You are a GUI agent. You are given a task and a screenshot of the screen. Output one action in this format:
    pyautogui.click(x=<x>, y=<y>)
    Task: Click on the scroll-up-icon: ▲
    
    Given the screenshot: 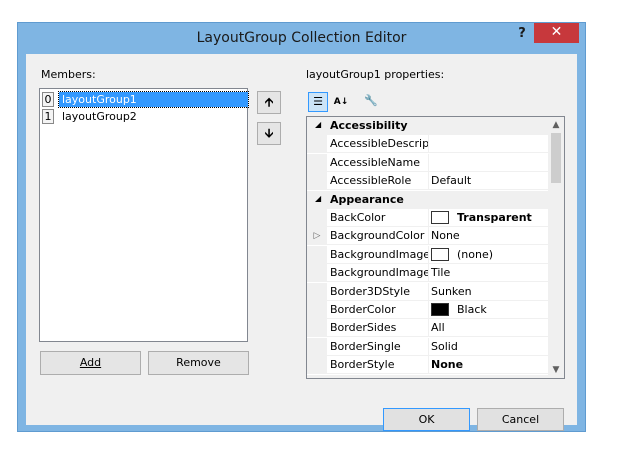 What is the action you would take?
    pyautogui.click(x=556, y=125)
    